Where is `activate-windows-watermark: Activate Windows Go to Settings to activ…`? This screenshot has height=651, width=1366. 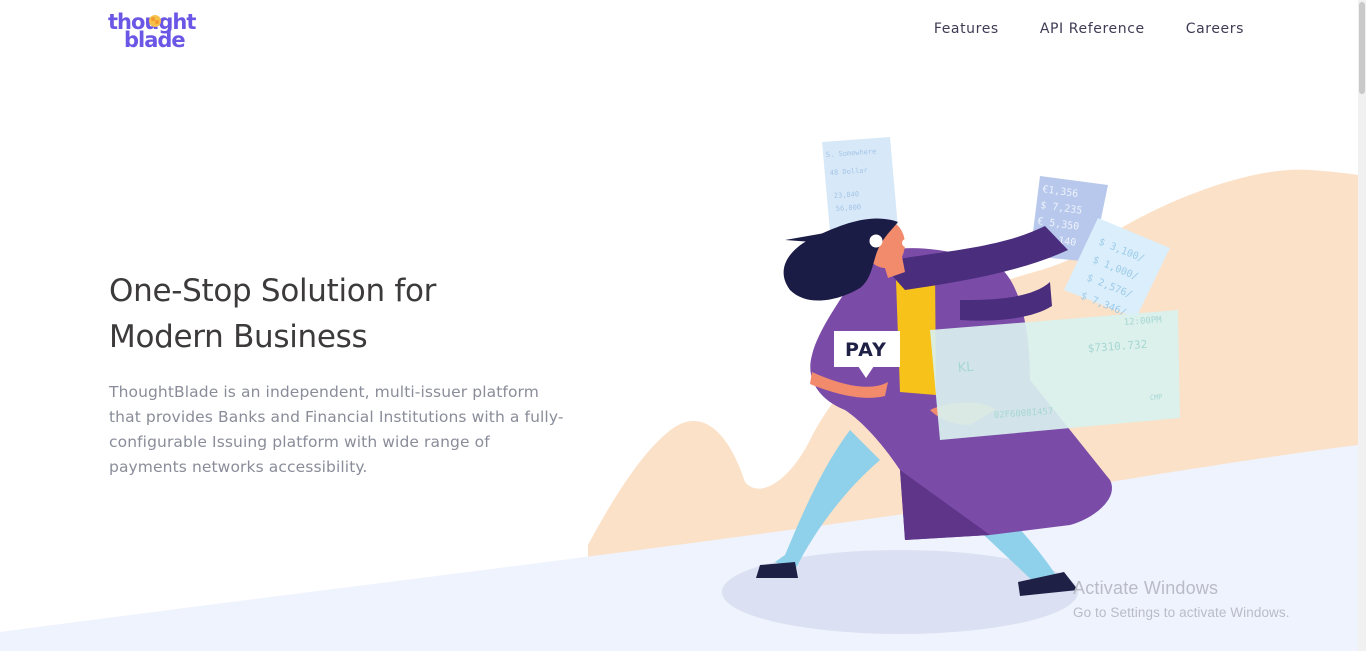 activate-windows-watermark: Activate Windows Go to Settings to activ… is located at coordinates (1181, 599).